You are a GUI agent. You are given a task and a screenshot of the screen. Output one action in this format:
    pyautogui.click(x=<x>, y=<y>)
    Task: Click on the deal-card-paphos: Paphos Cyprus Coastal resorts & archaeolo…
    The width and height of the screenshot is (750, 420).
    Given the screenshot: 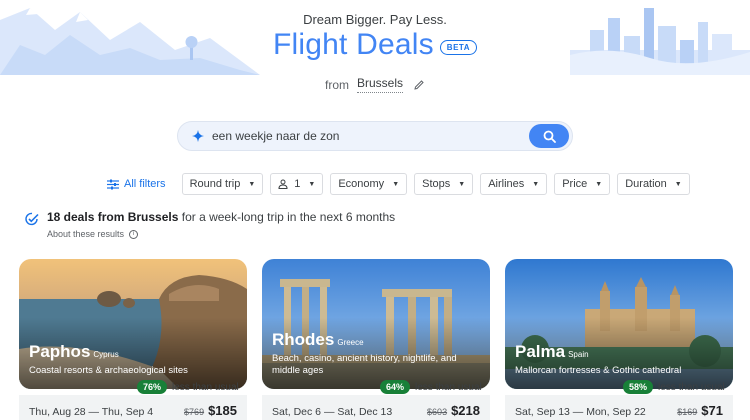 What is the action you would take?
    pyautogui.click(x=133, y=339)
    